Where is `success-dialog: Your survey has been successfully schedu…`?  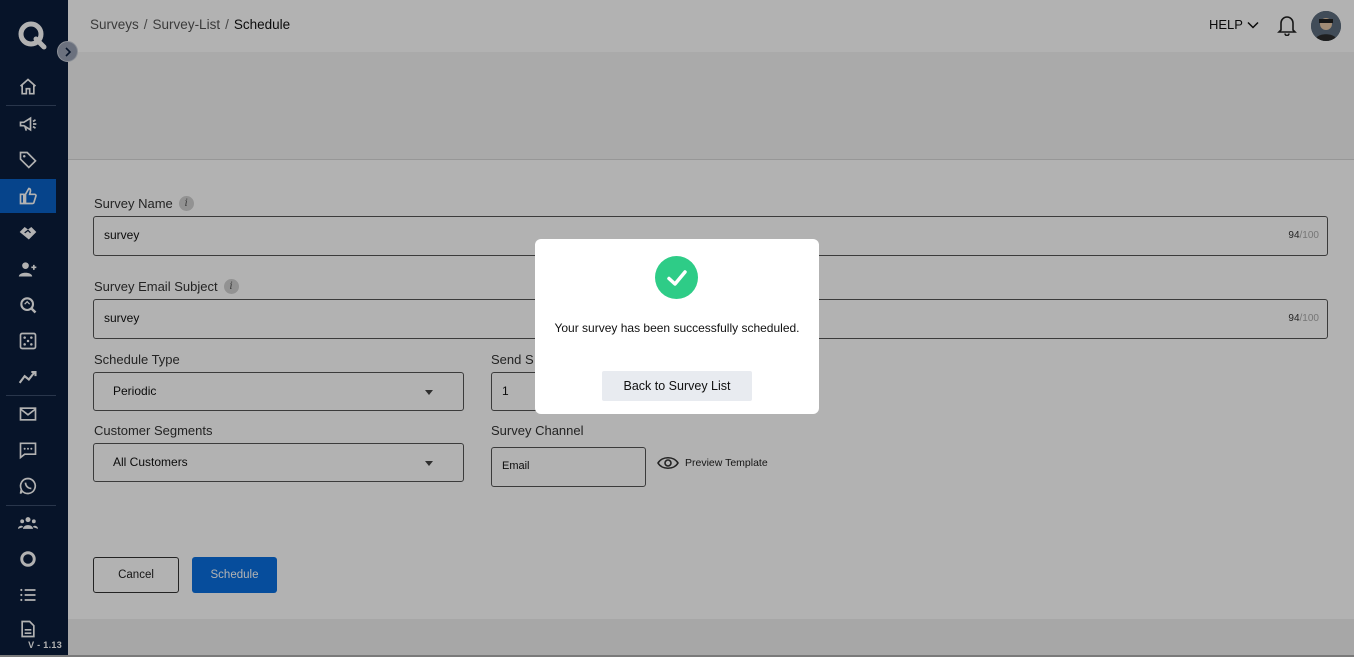
success-dialog: Your survey has been successfully schedu… is located at coordinates (677, 326).